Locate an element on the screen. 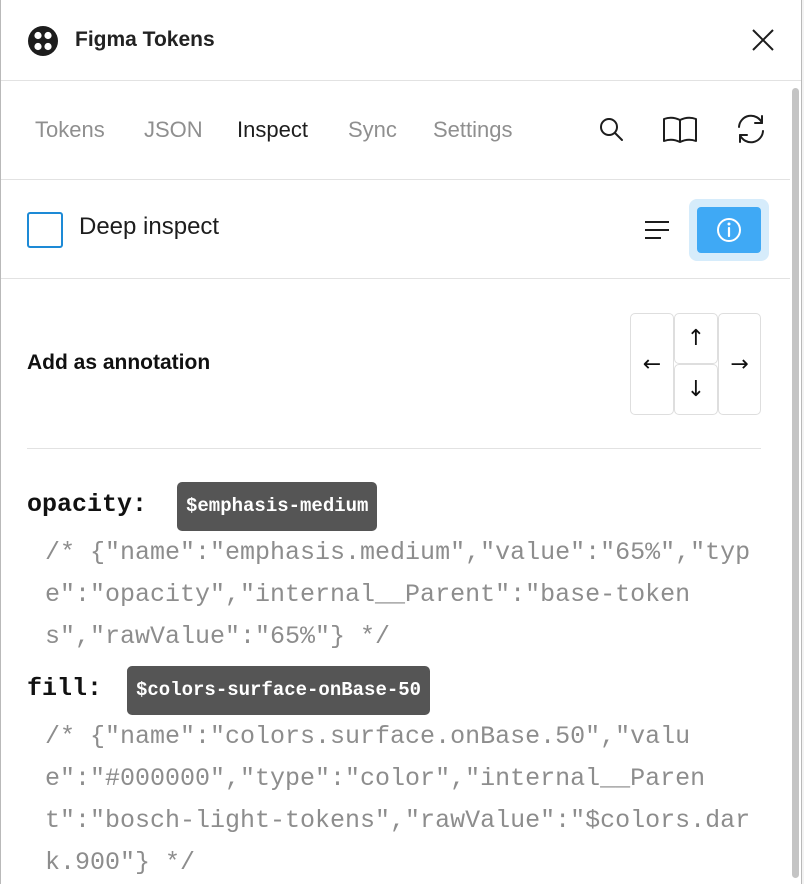  figma-tokens-logo-icon is located at coordinates (43, 41).